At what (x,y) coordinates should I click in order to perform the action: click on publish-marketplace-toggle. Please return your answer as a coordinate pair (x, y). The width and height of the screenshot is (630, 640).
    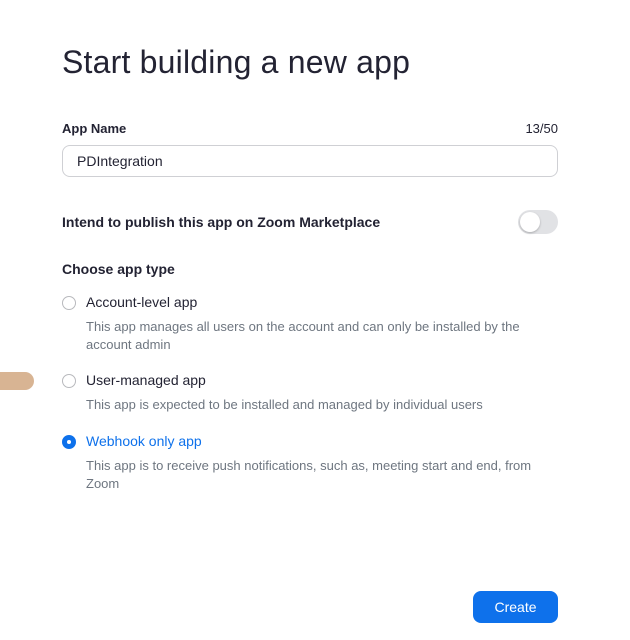
    Looking at the image, I should click on (538, 222).